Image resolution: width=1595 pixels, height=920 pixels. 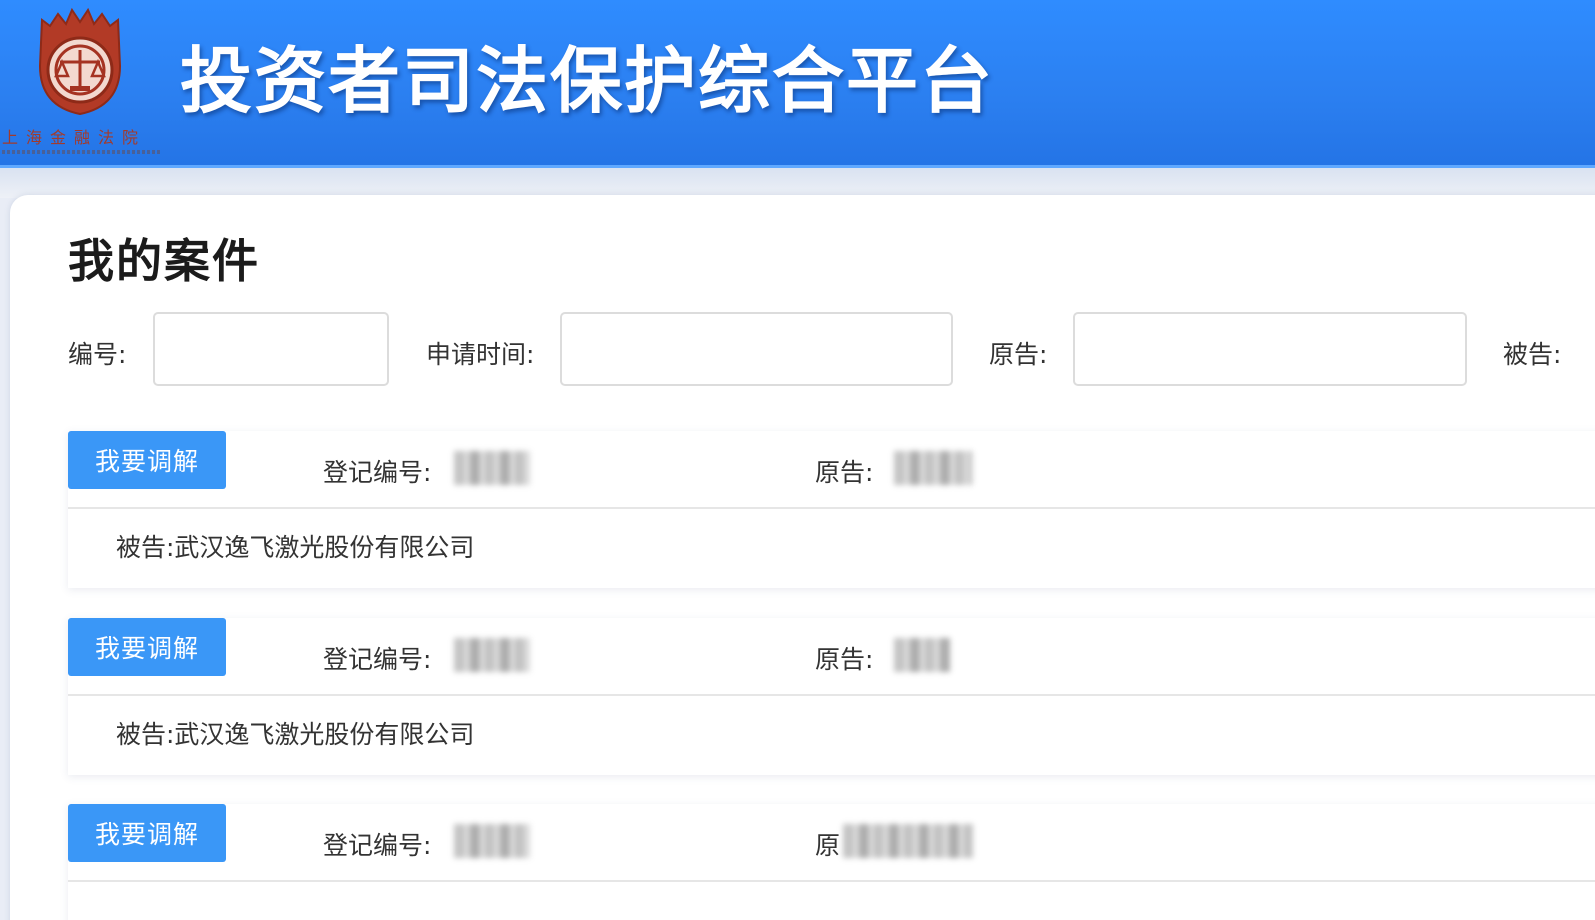 I want to click on filter-number-input, so click(x=271, y=349).